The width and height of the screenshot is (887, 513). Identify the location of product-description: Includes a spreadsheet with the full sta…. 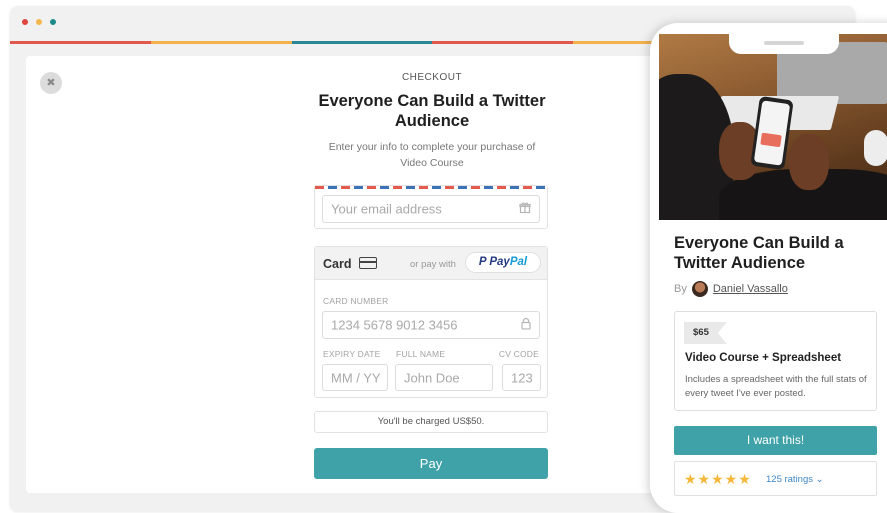
(776, 386).